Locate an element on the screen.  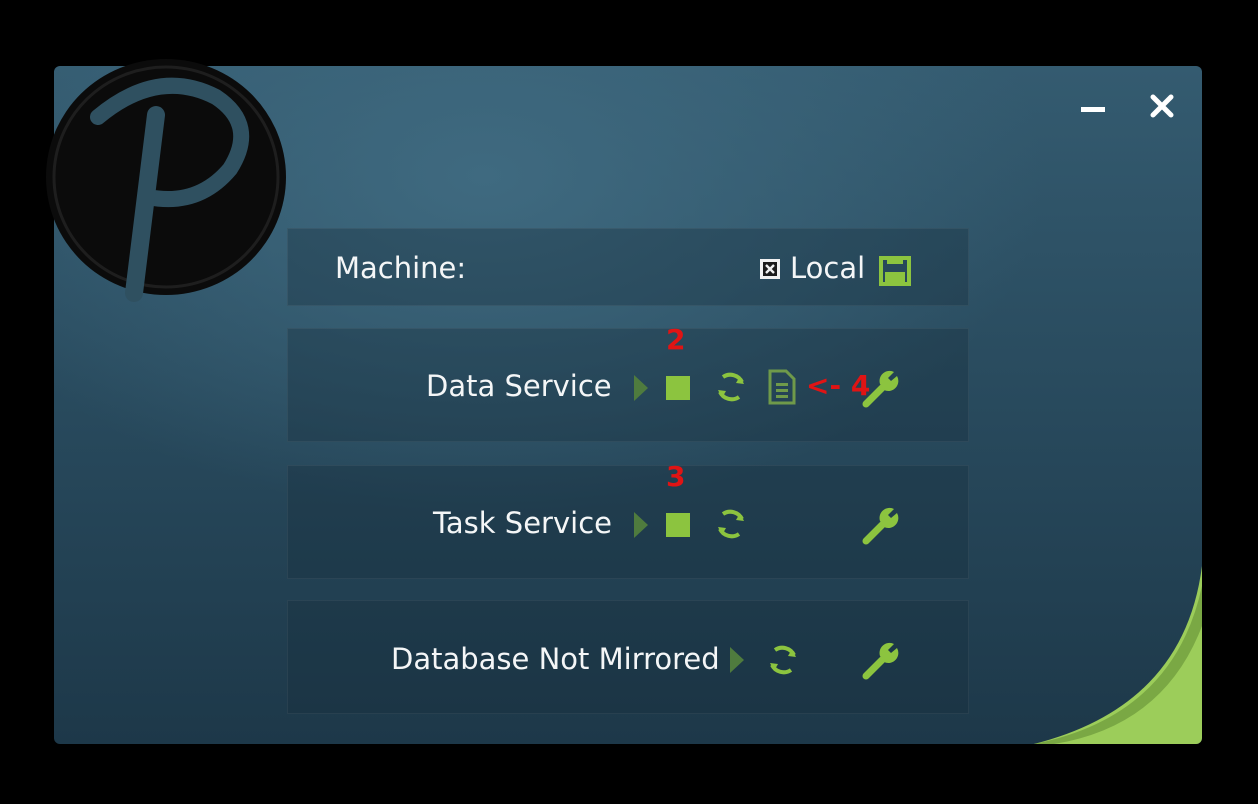
minimize-button is located at coordinates (1093, 106).